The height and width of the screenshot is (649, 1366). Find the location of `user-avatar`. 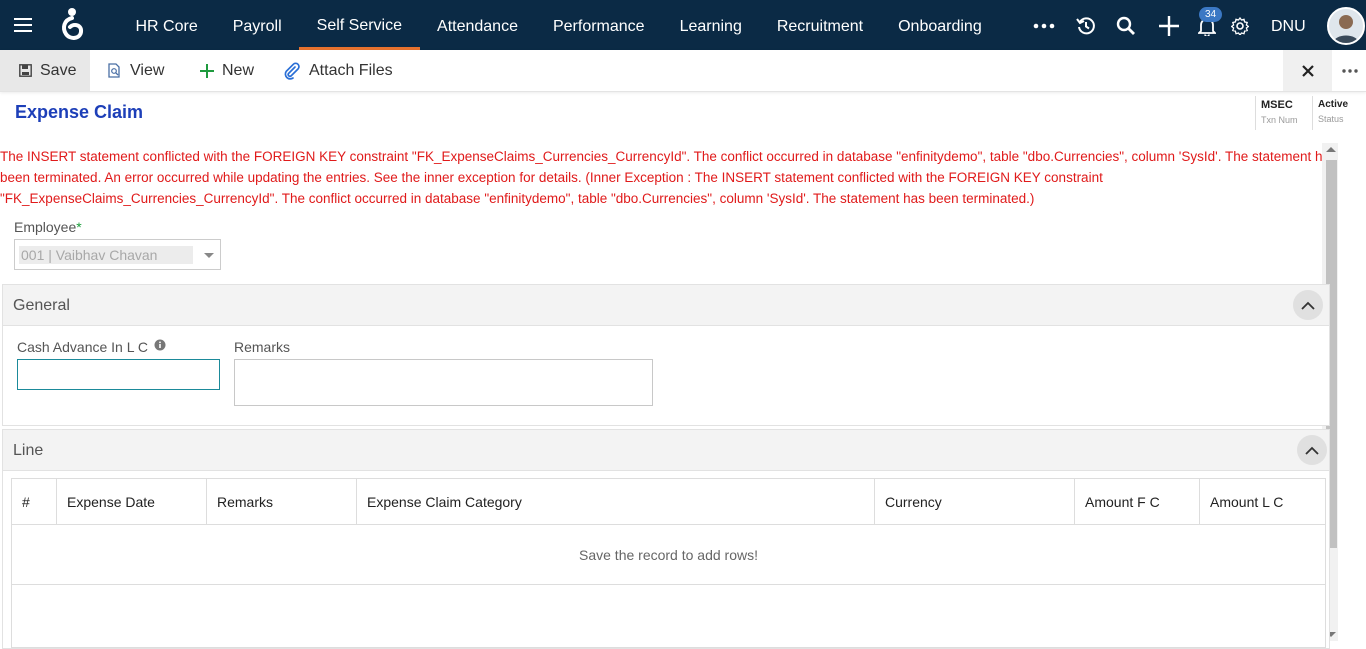

user-avatar is located at coordinates (1346, 26).